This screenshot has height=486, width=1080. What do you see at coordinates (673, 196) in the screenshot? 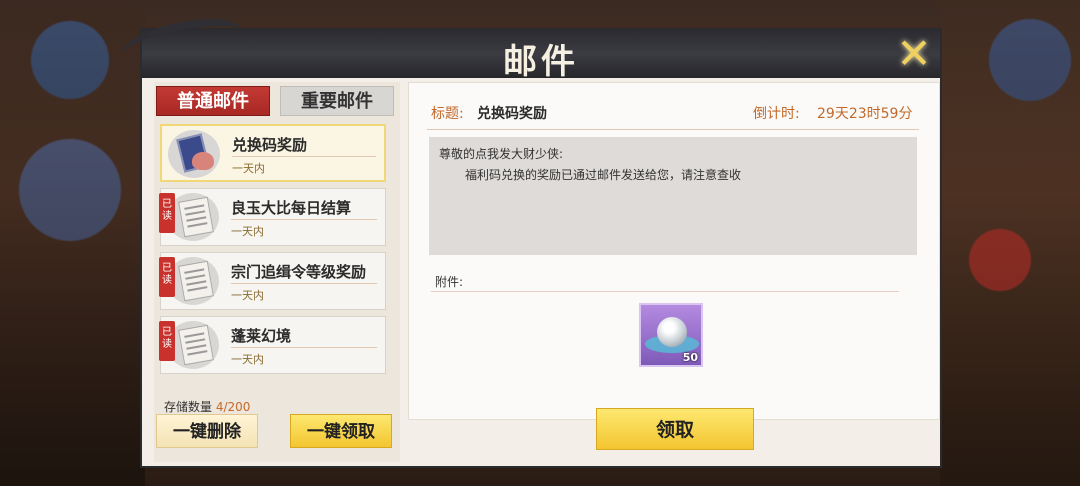
I see `mail-body: 尊敬的点我发大财少侠: 福利码兑换的奖励已通过邮件发送给您，请注意查收` at bounding box center [673, 196].